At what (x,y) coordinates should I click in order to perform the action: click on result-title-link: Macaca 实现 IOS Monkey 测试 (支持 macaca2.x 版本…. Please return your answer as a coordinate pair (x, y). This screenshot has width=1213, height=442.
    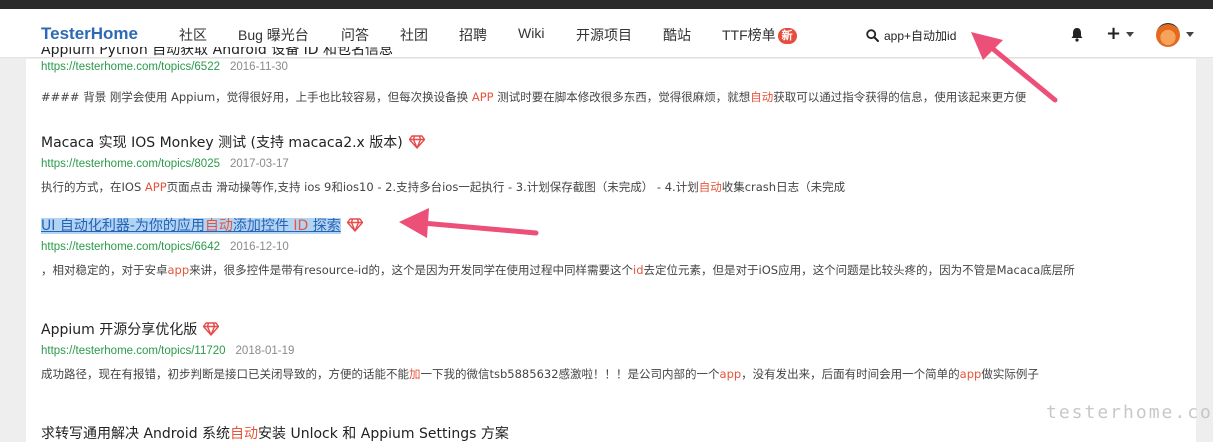
    Looking at the image, I should click on (222, 143).